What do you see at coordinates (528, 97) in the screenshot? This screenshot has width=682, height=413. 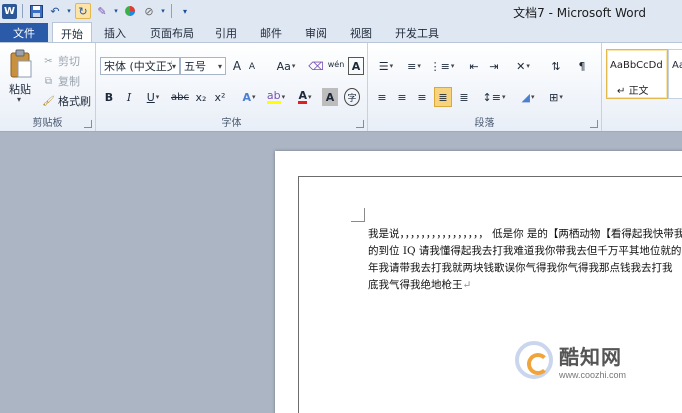 I see `shading-button: ◢ ▾` at bounding box center [528, 97].